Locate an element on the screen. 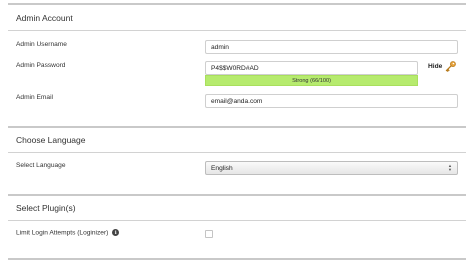 Image resolution: width=474 pixels, height=266 pixels. admin-username-input: admin is located at coordinates (331, 47).